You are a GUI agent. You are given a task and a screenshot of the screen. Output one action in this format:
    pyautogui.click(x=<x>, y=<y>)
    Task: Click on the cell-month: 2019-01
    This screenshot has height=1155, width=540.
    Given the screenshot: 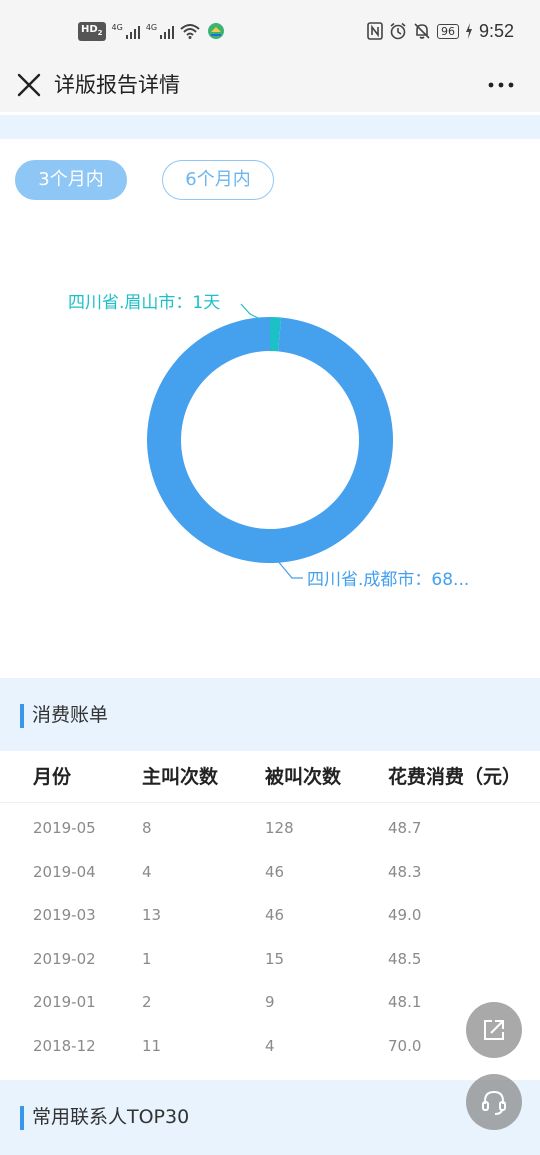 What is the action you would take?
    pyautogui.click(x=64, y=1002)
    